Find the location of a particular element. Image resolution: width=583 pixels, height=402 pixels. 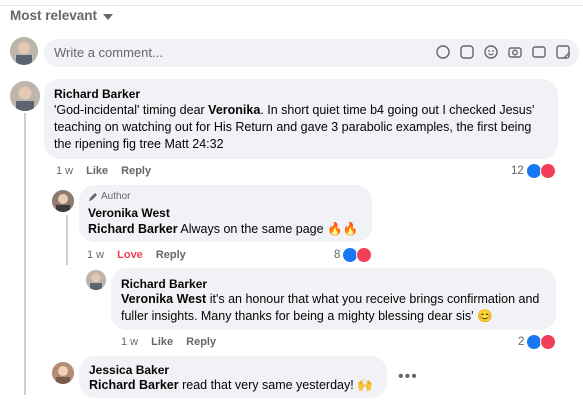

reaction-summary: 2 is located at coordinates (537, 342).